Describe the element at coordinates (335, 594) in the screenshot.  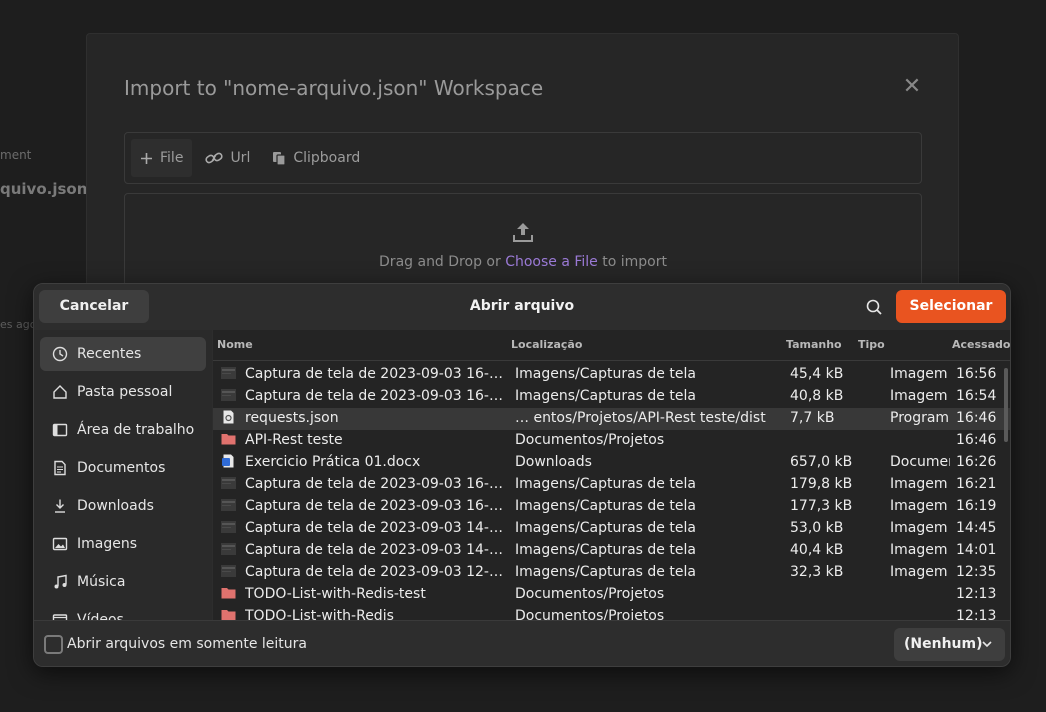
I see `file-name: TODO-List-with-Redis-test` at that location.